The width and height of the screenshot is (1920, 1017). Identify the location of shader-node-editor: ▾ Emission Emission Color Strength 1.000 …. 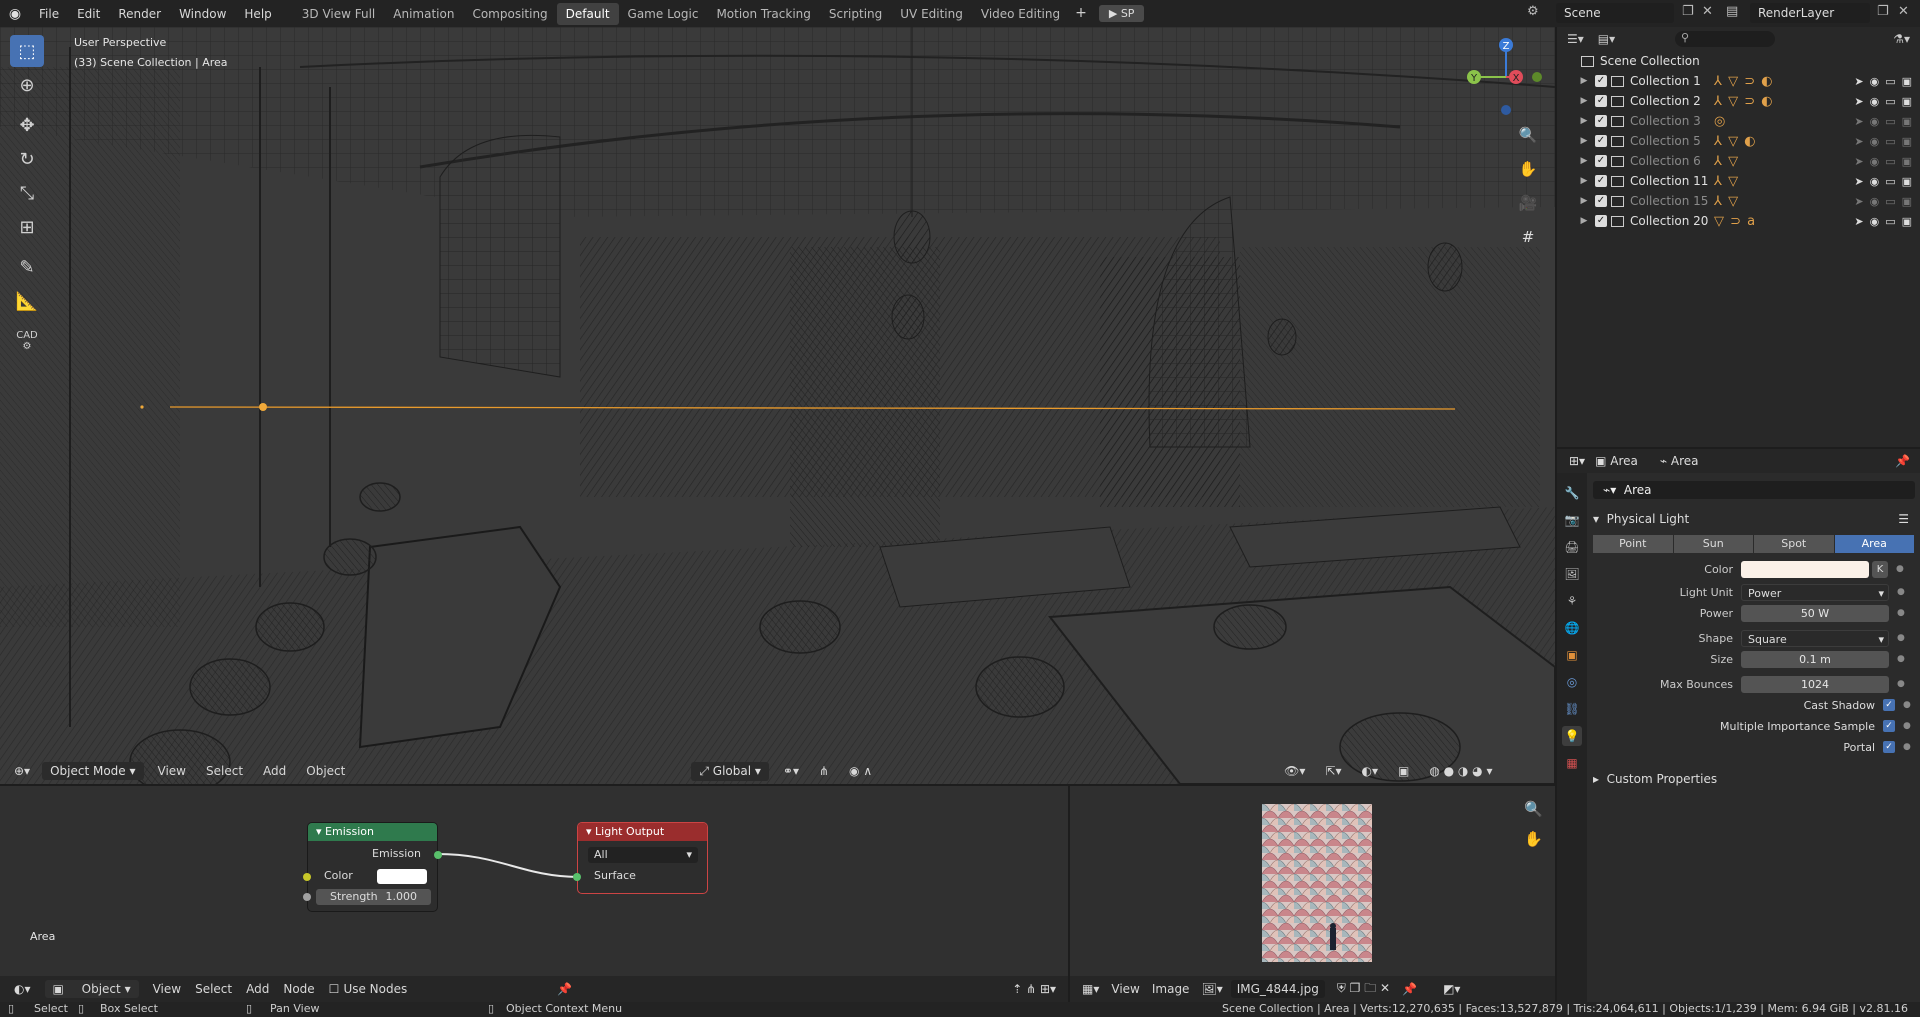
(534, 894).